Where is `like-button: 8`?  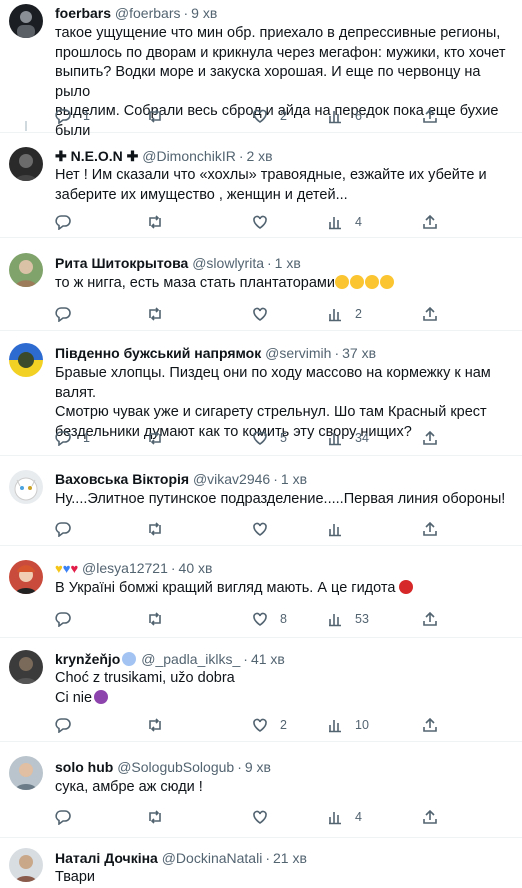 like-button: 8 is located at coordinates (269, 619).